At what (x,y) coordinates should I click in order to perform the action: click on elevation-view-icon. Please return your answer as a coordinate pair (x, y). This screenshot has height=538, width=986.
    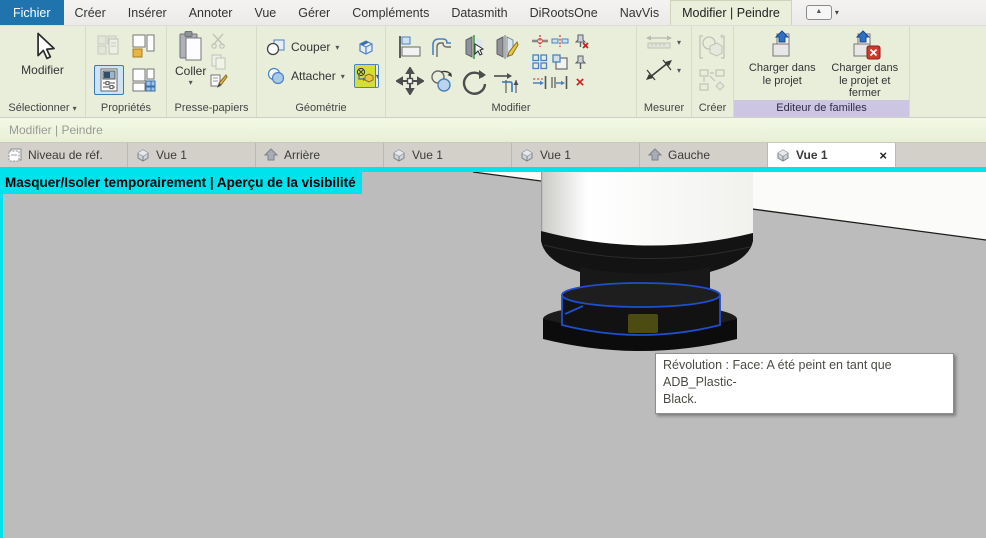
    Looking at the image, I should click on (655, 154).